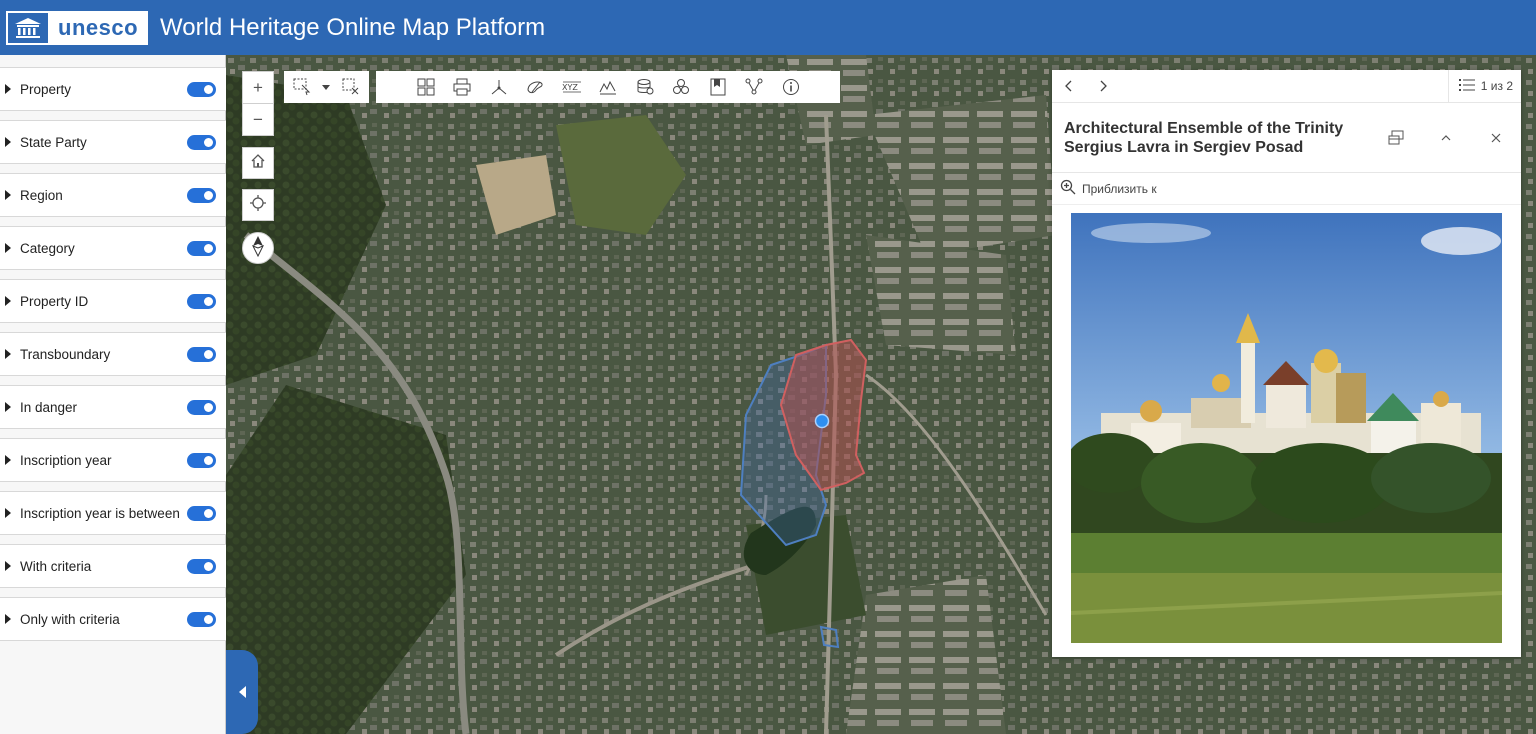 This screenshot has height=734, width=1536. I want to click on chevron-right-icon, so click(1103, 86).